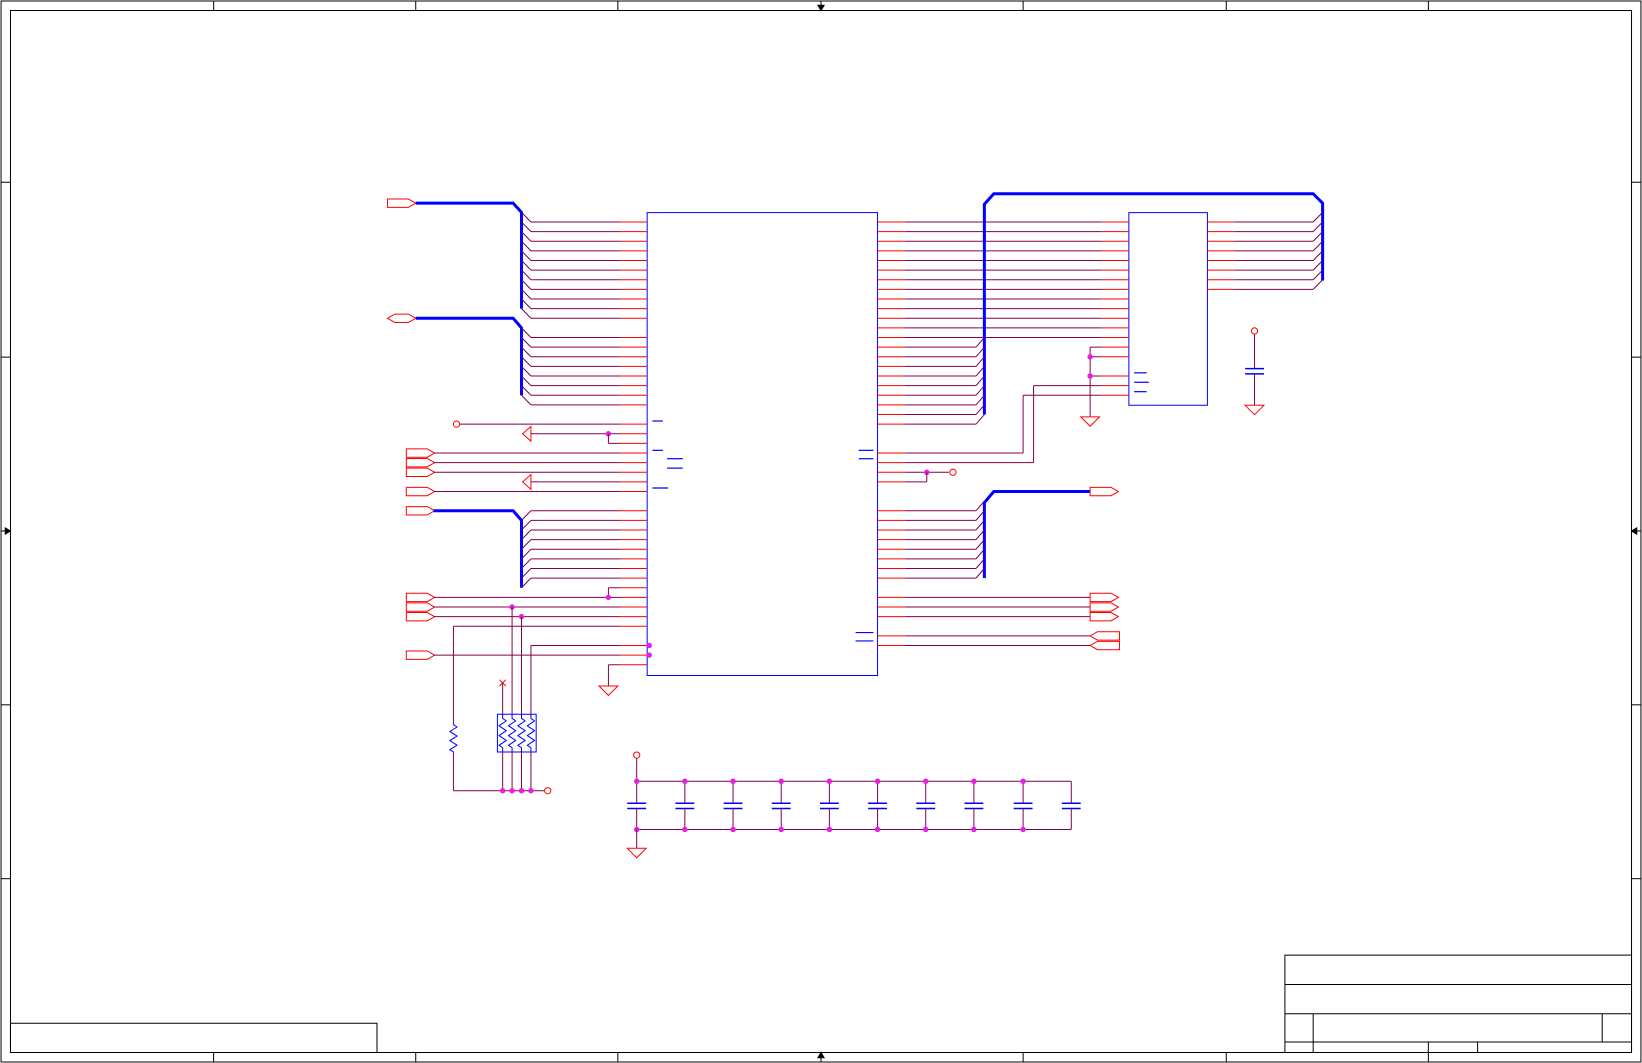 The image size is (1642, 1063). I want to click on main-ic, so click(762, 444).